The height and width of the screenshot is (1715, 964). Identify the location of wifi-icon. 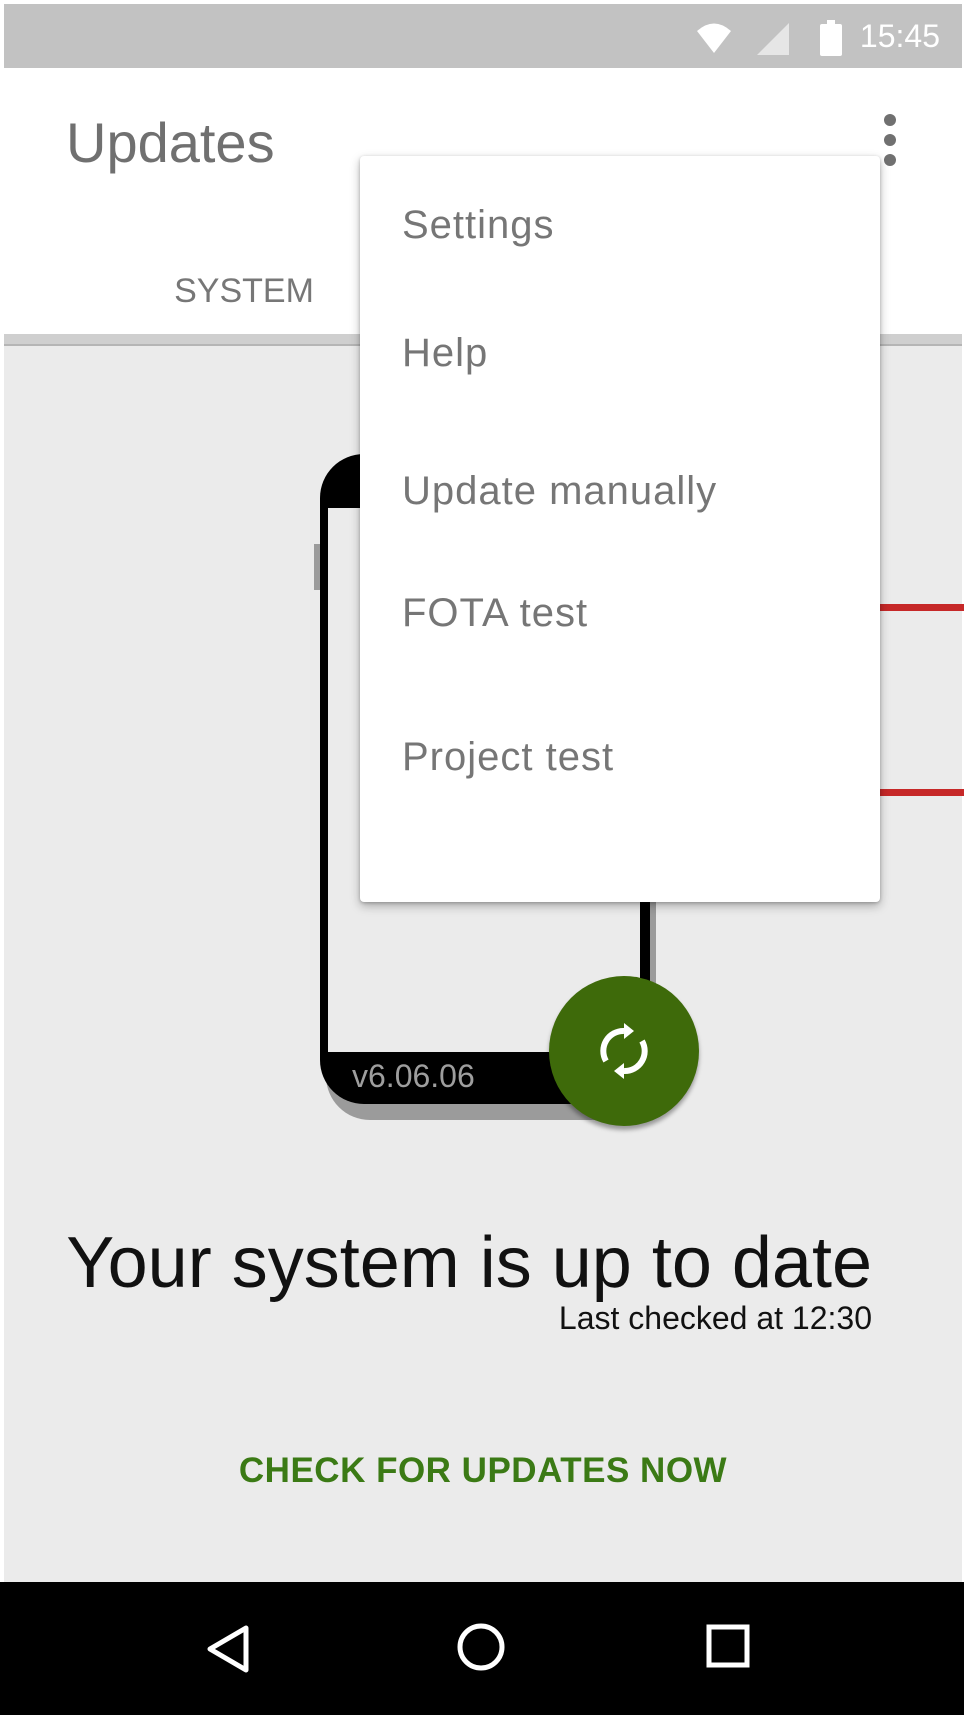
(714, 38).